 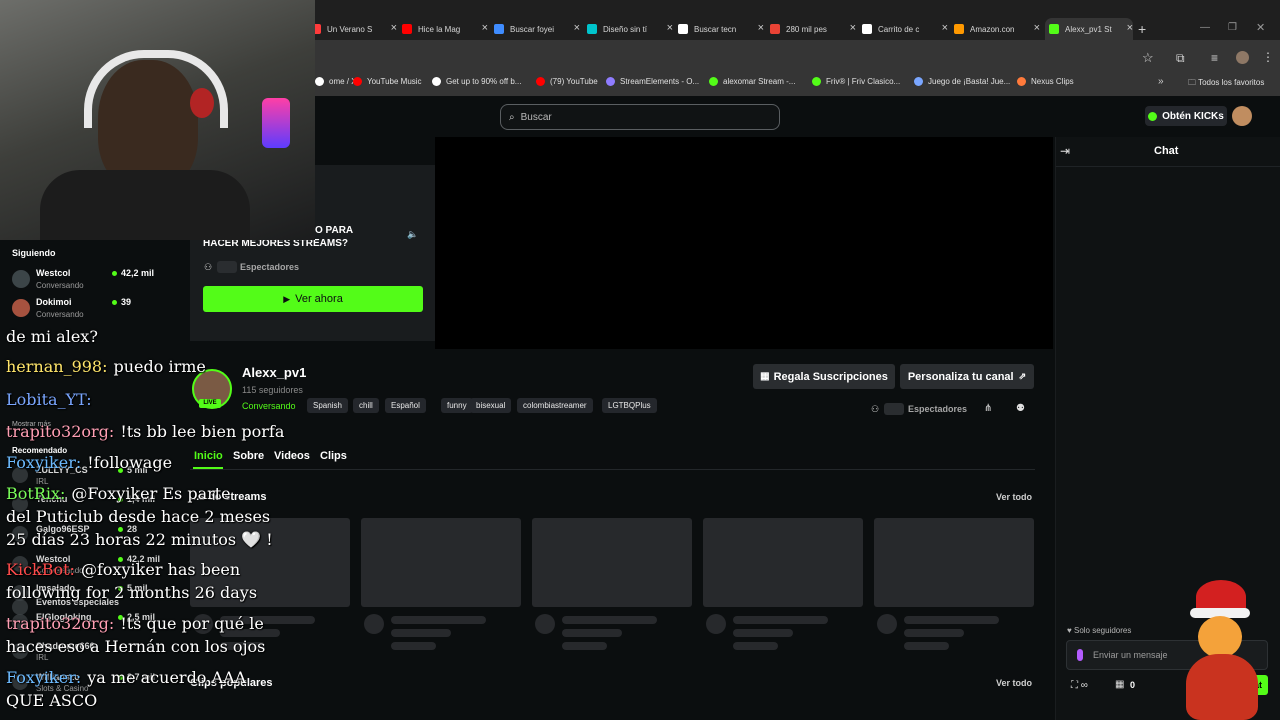 What do you see at coordinates (988, 408) in the screenshot?
I see `share-icon: ⋔` at bounding box center [988, 408].